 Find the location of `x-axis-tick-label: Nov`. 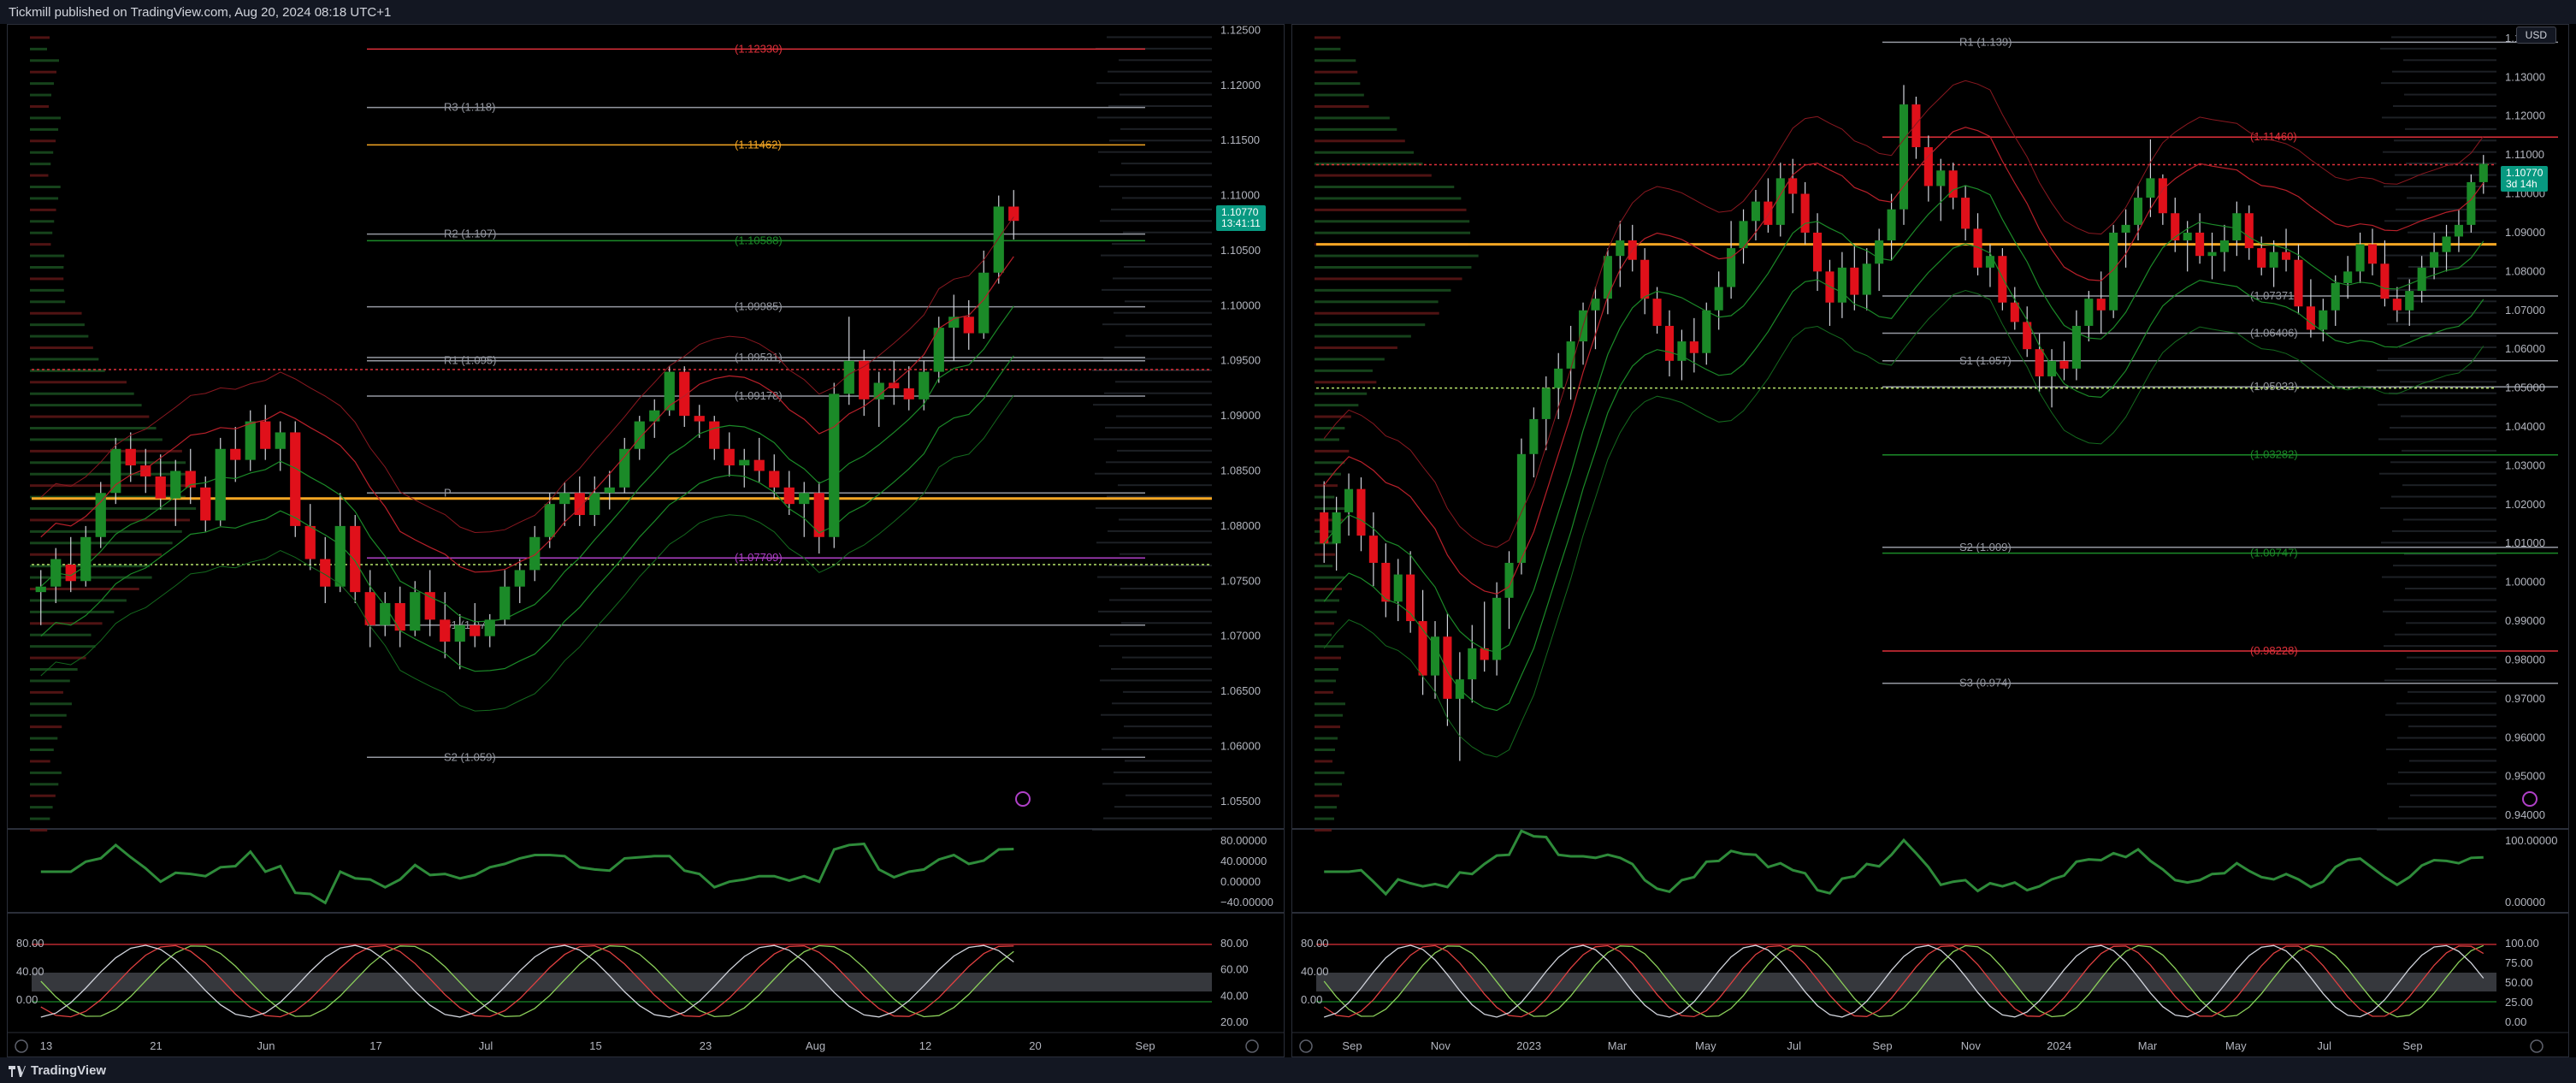

x-axis-tick-label: Nov is located at coordinates (1971, 1045).